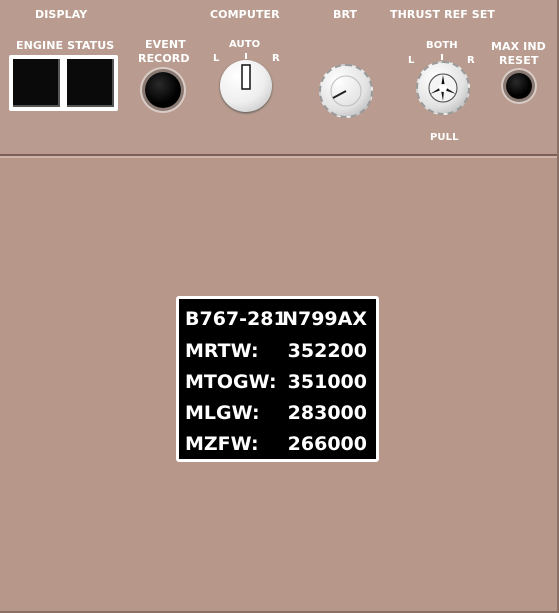 This screenshot has height=613, width=559. I want to click on auto-label: AUTO, so click(245, 44).